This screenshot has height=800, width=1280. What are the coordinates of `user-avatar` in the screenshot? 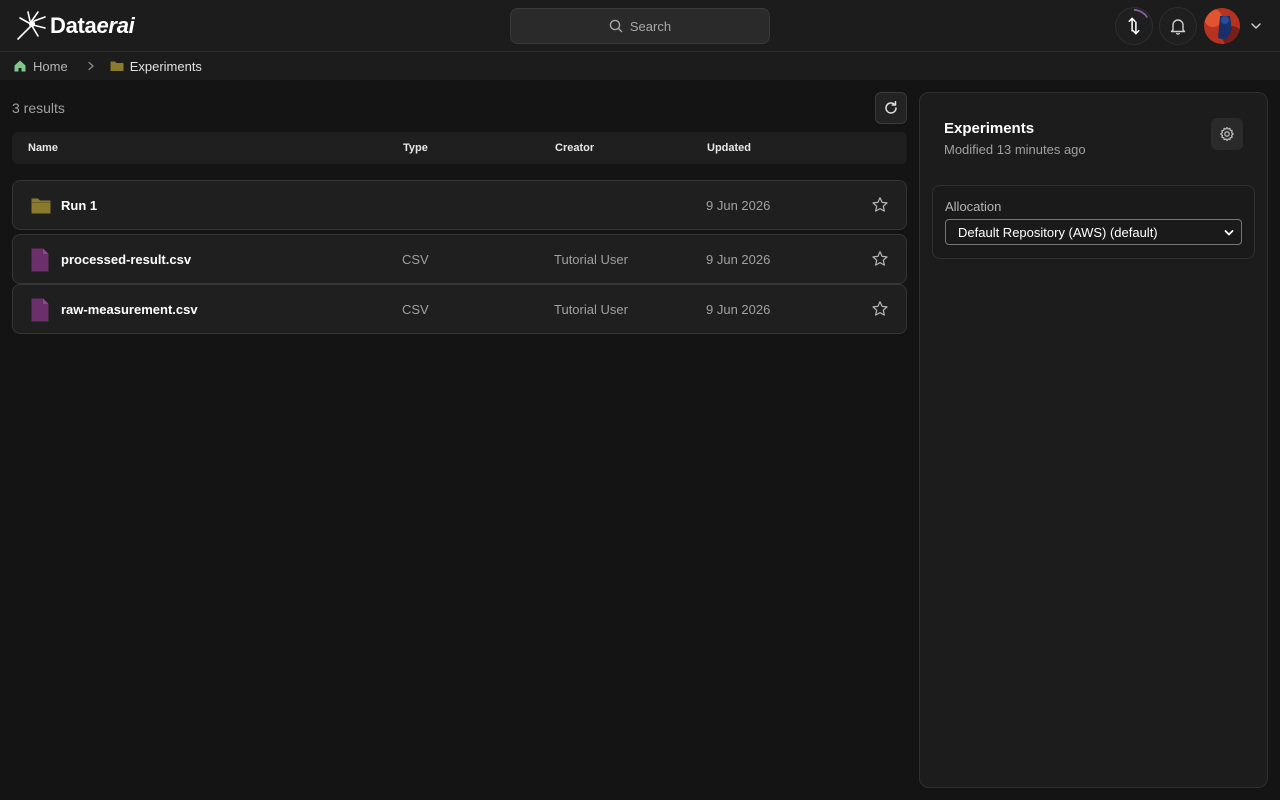 It's located at (1222, 26).